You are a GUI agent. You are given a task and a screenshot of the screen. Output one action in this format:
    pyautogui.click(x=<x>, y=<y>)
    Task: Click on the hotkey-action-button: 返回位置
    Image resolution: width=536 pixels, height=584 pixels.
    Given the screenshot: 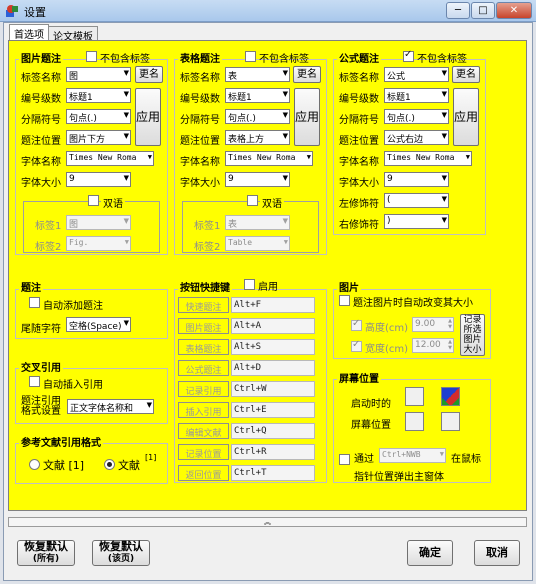 What is the action you would take?
    pyautogui.click(x=203, y=473)
    